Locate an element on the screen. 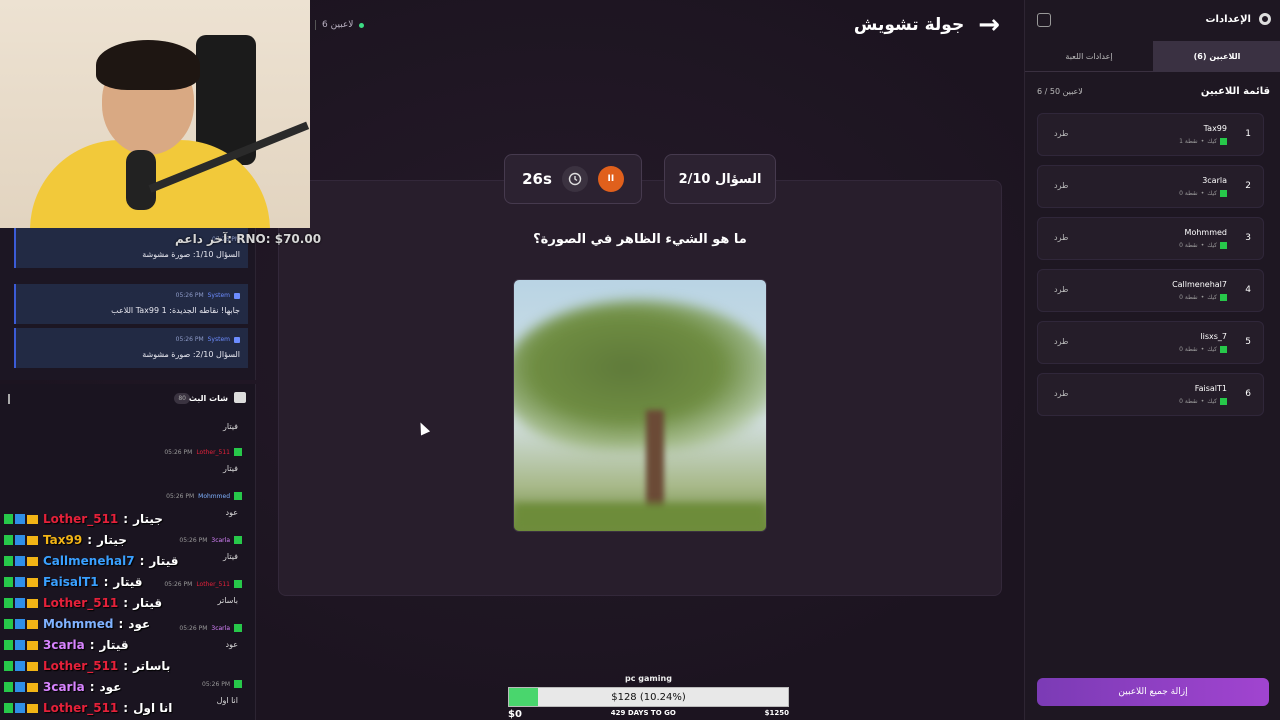  goal-days: 429 DAYS TO GO is located at coordinates (643, 713).